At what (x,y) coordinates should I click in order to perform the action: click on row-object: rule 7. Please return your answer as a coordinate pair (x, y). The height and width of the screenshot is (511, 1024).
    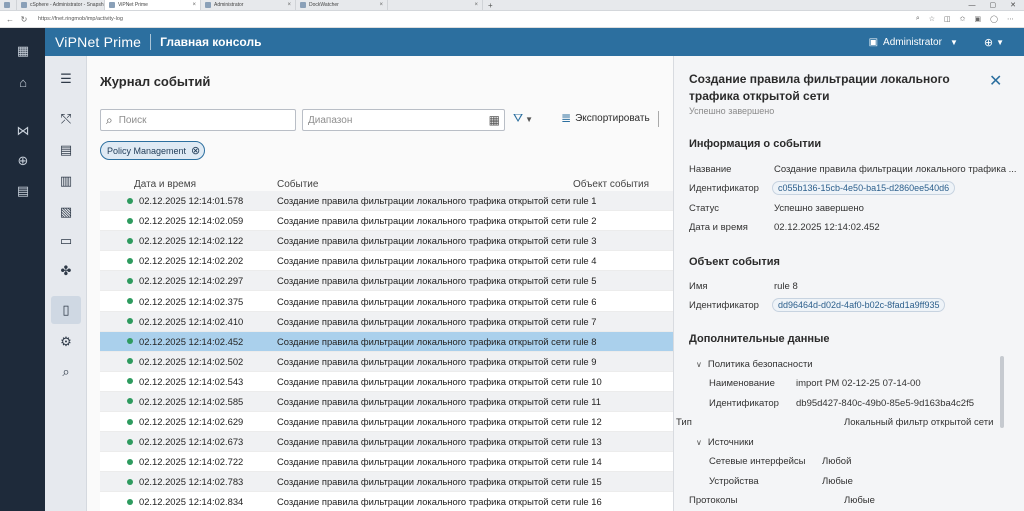
    Looking at the image, I should click on (585, 321).